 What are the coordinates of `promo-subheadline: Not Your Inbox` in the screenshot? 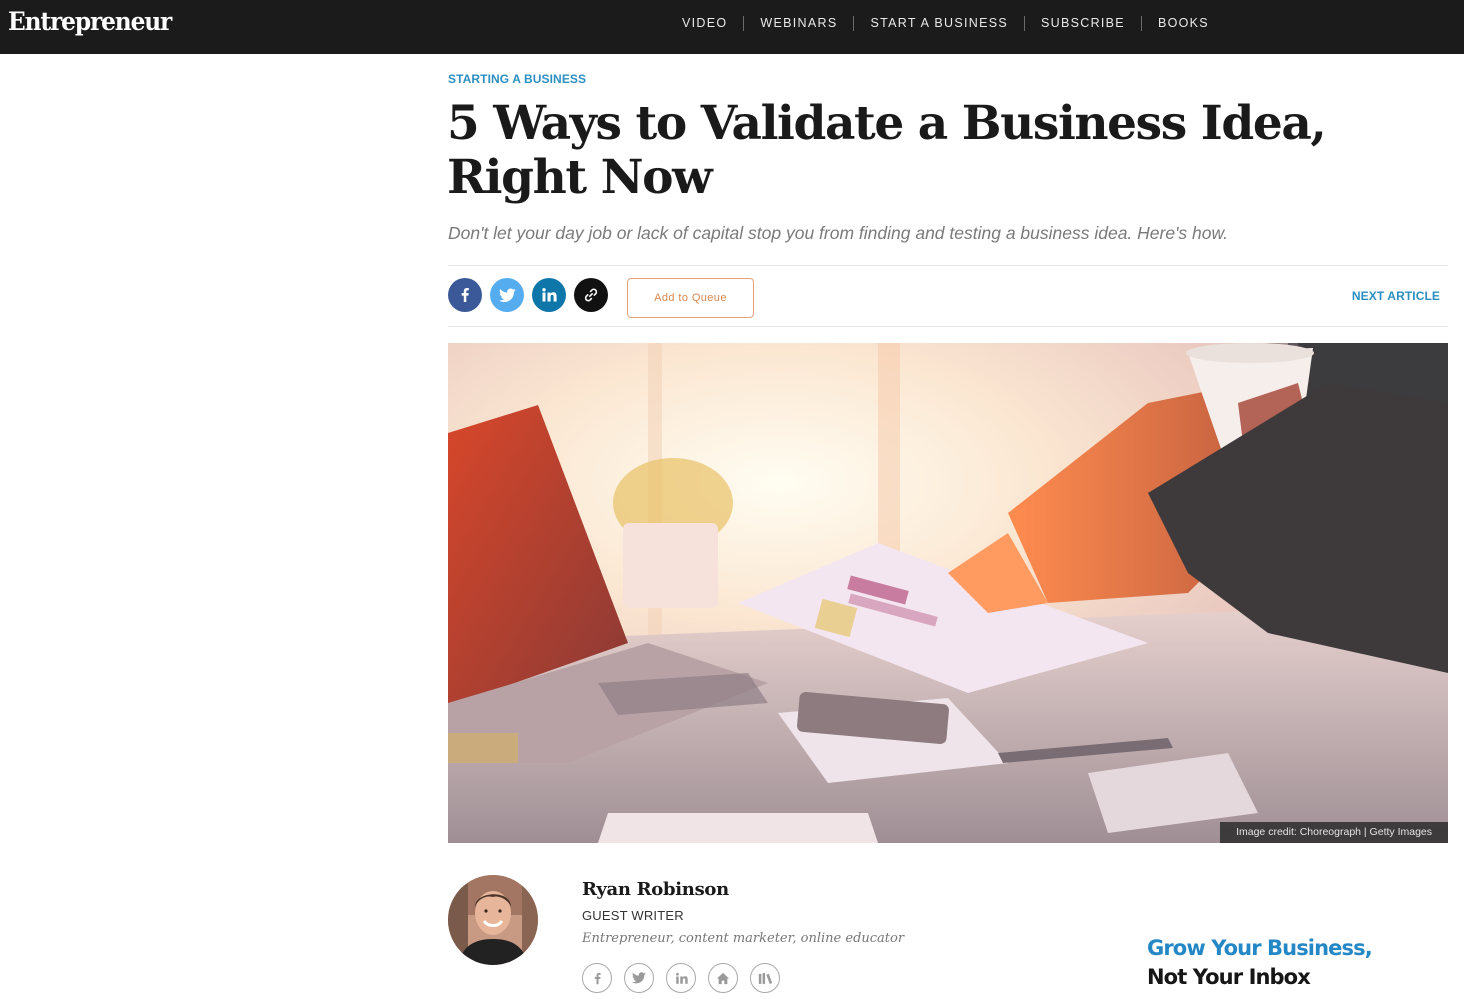 It's located at (1229, 977).